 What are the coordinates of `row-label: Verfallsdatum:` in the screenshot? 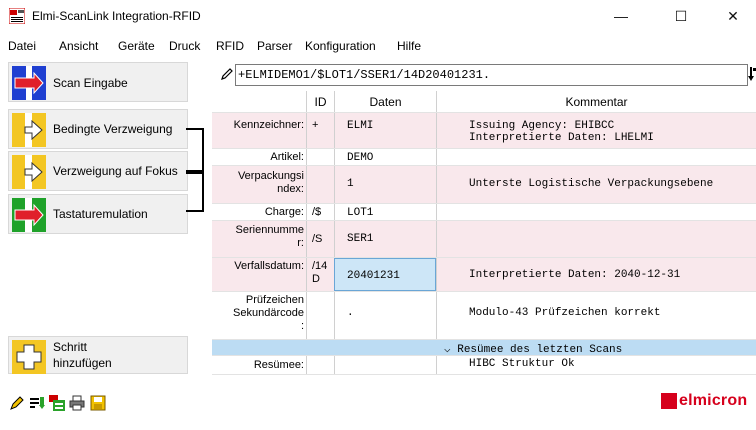 It's located at (259, 274).